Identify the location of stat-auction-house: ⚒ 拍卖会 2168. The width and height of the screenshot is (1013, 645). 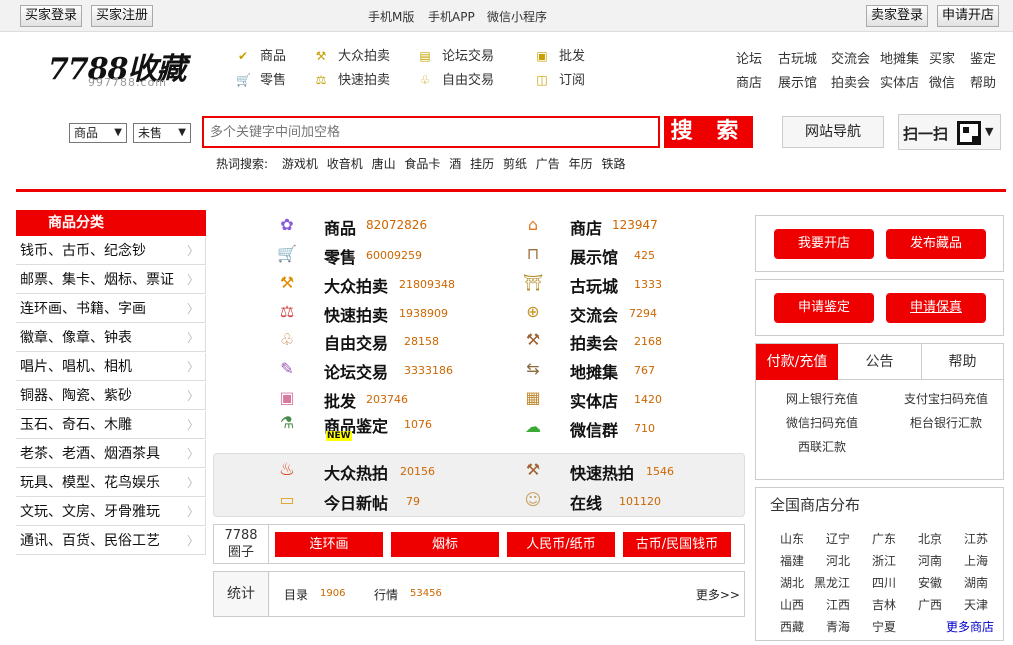
(632, 341).